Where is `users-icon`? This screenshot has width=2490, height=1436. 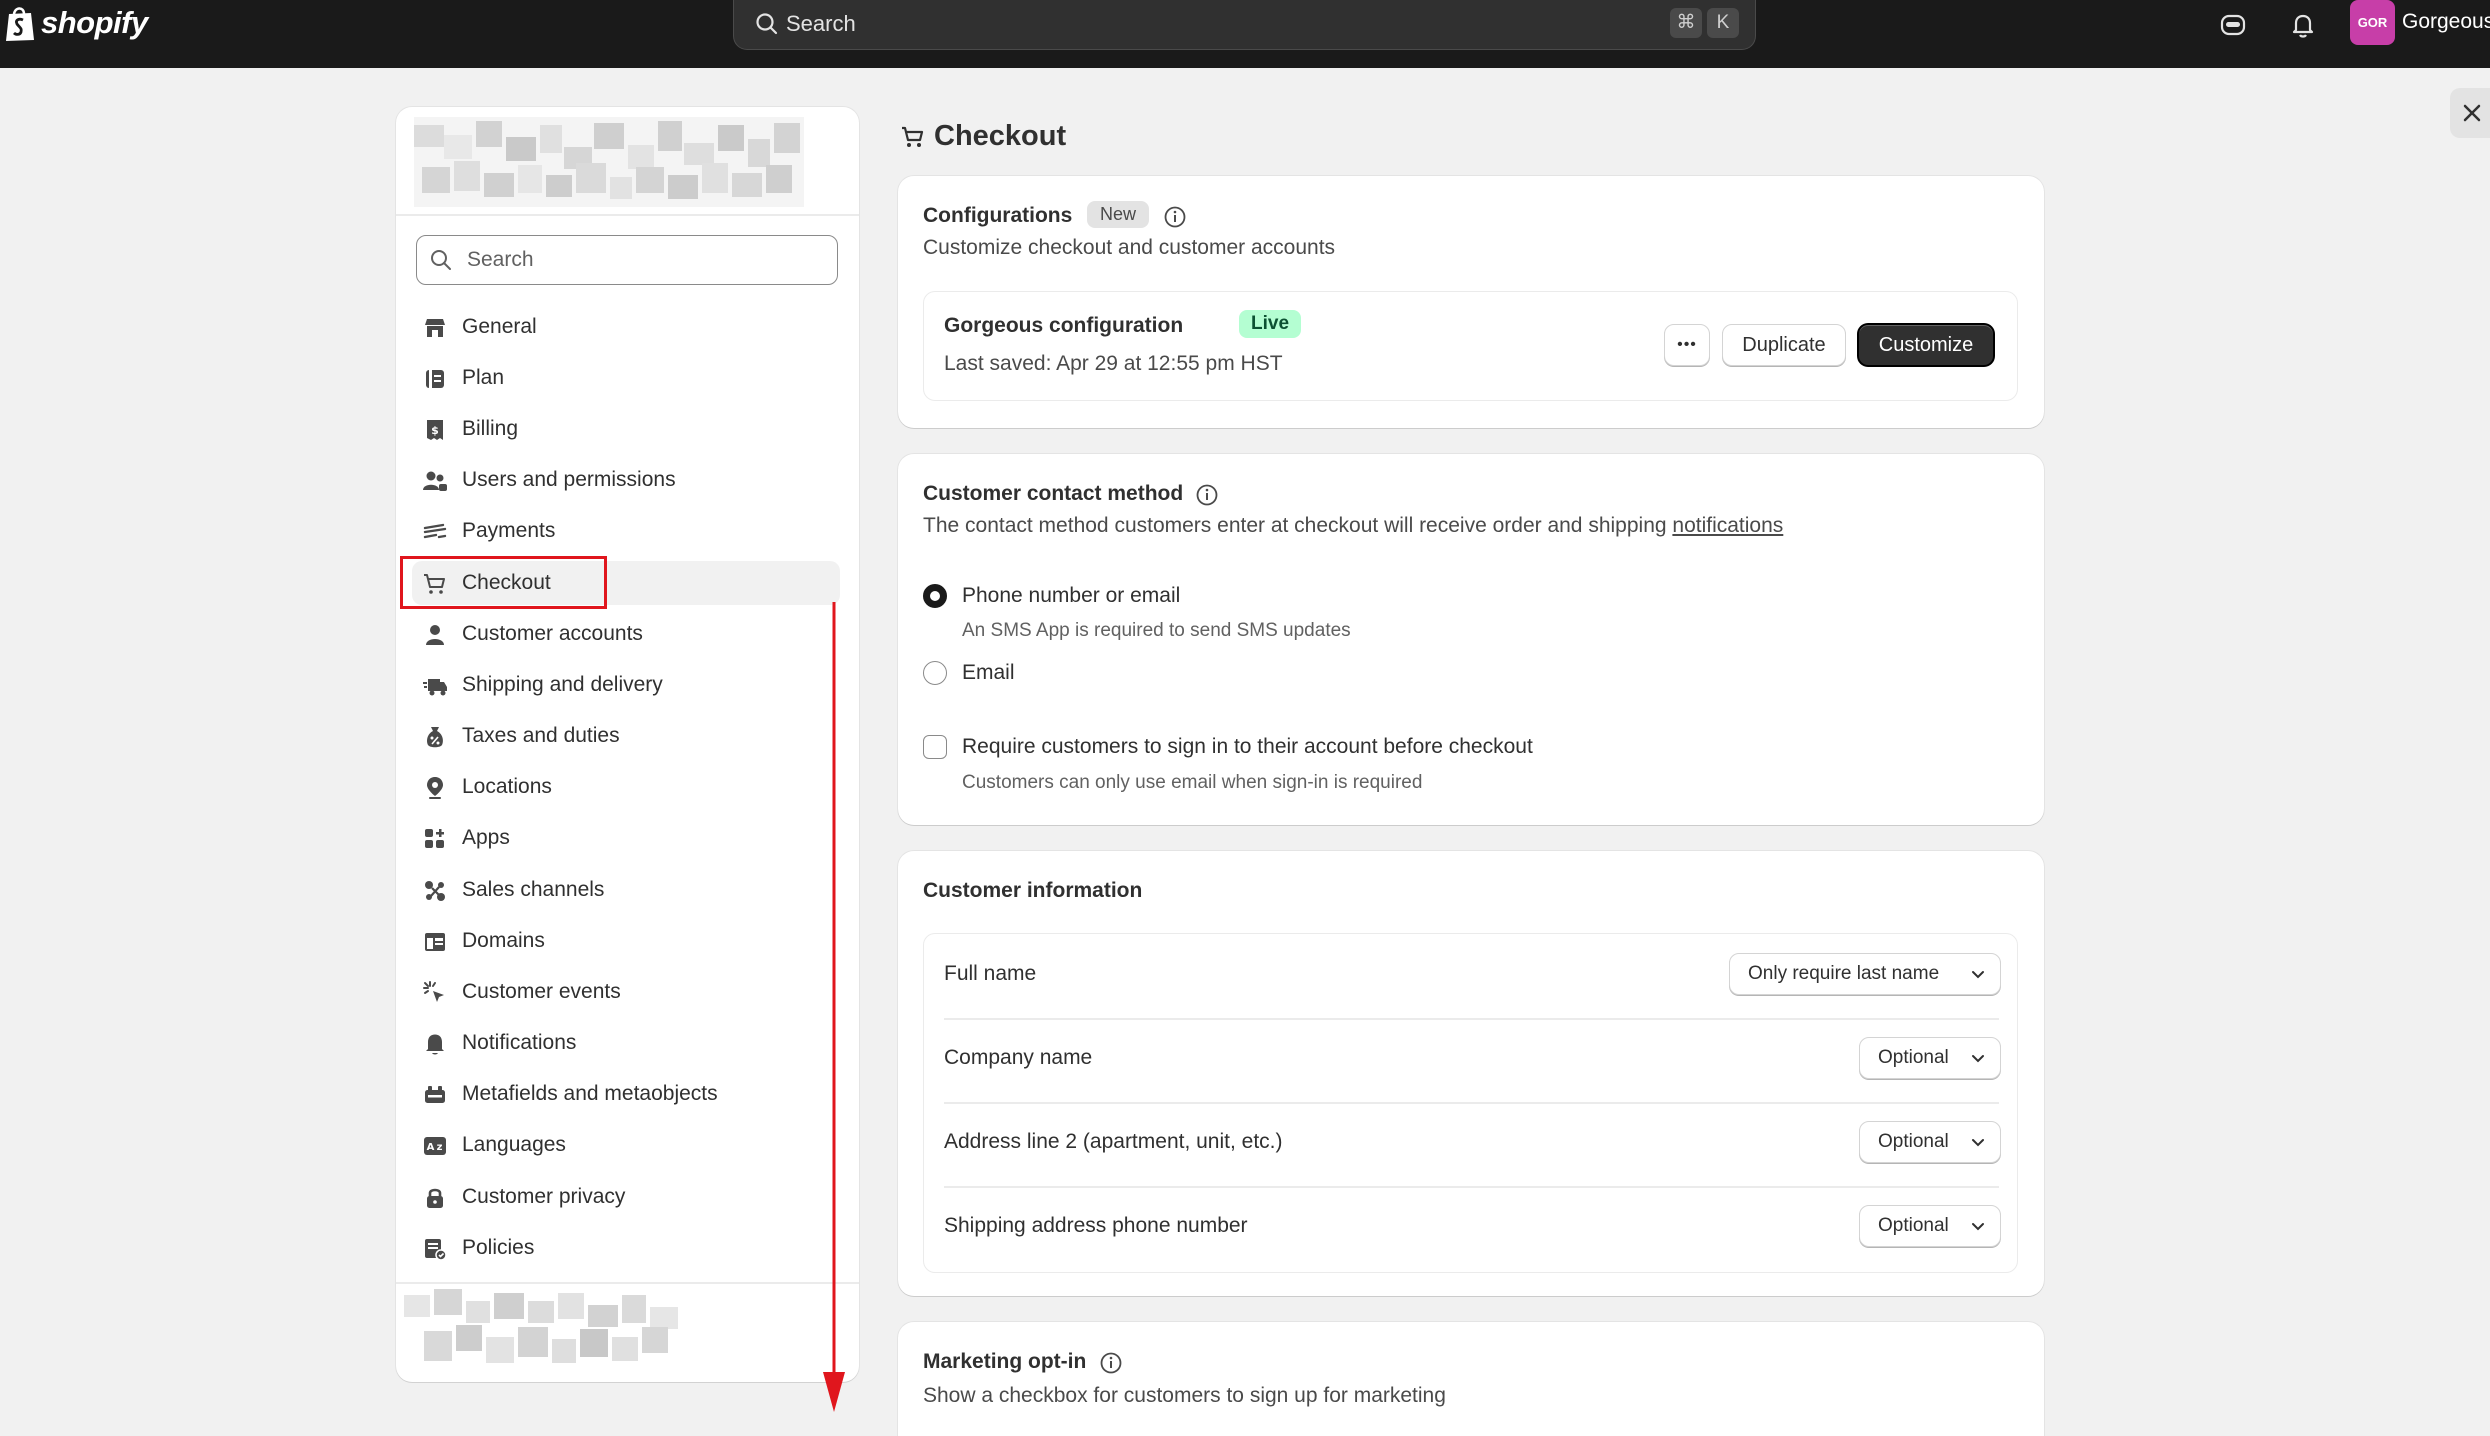 users-icon is located at coordinates (435, 481).